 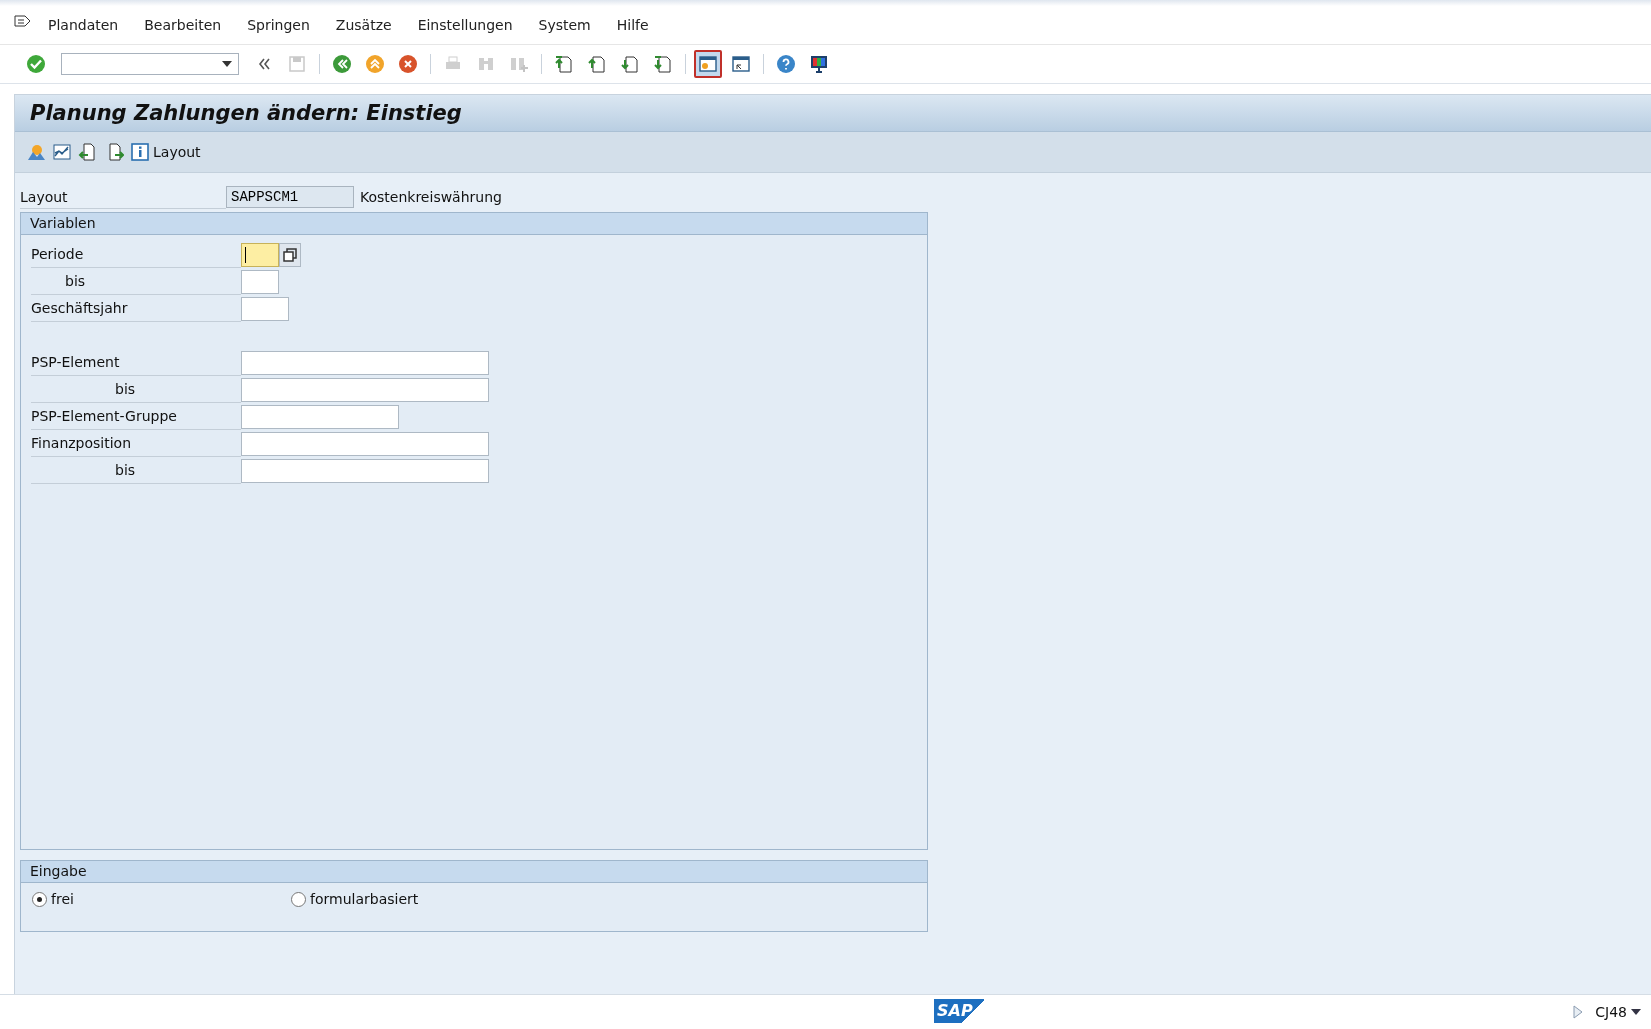 I want to click on screen-title: Planung Zahlungen ändern: Einstieg, so click(x=246, y=113).